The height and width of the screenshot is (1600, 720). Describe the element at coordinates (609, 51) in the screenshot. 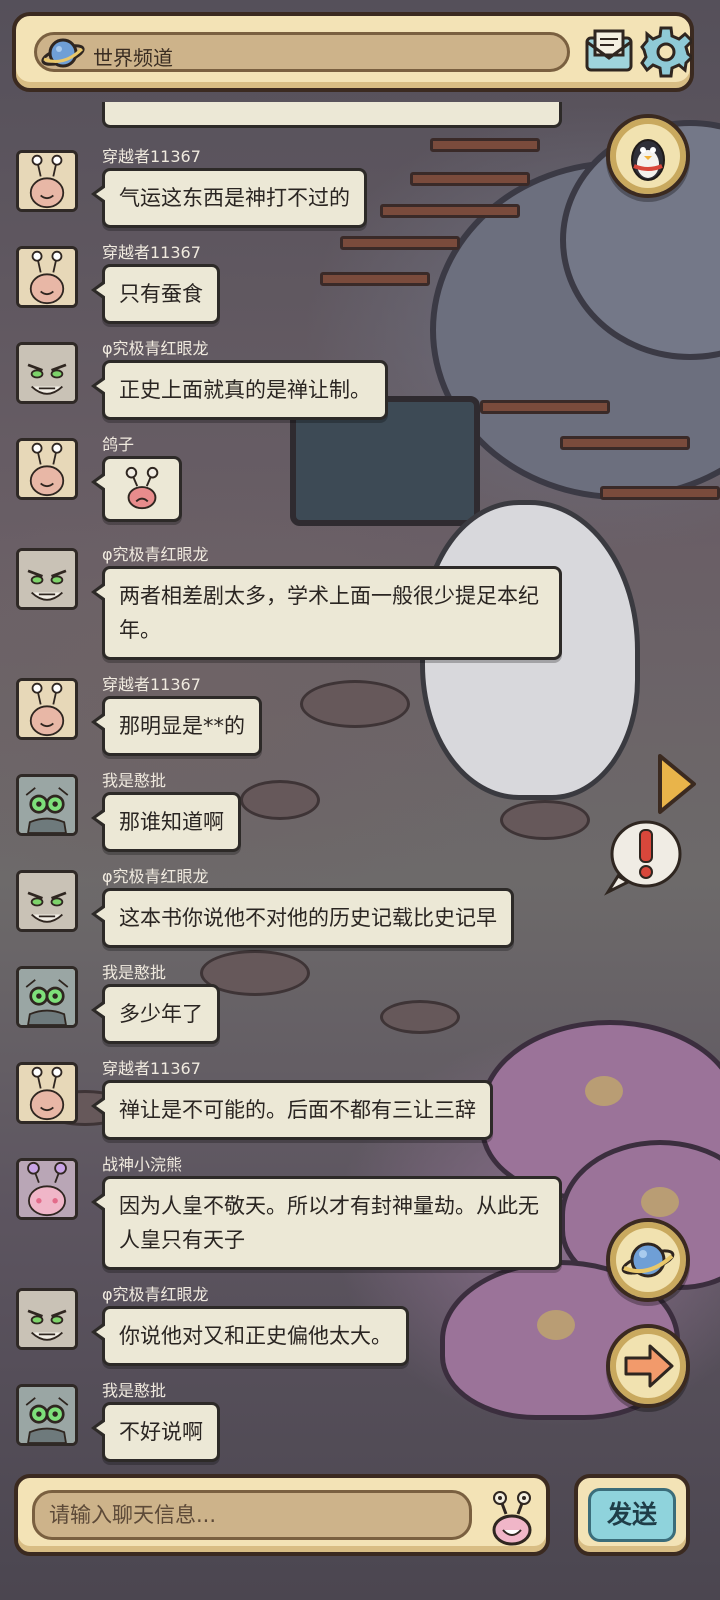

I see `mail-icon` at that location.